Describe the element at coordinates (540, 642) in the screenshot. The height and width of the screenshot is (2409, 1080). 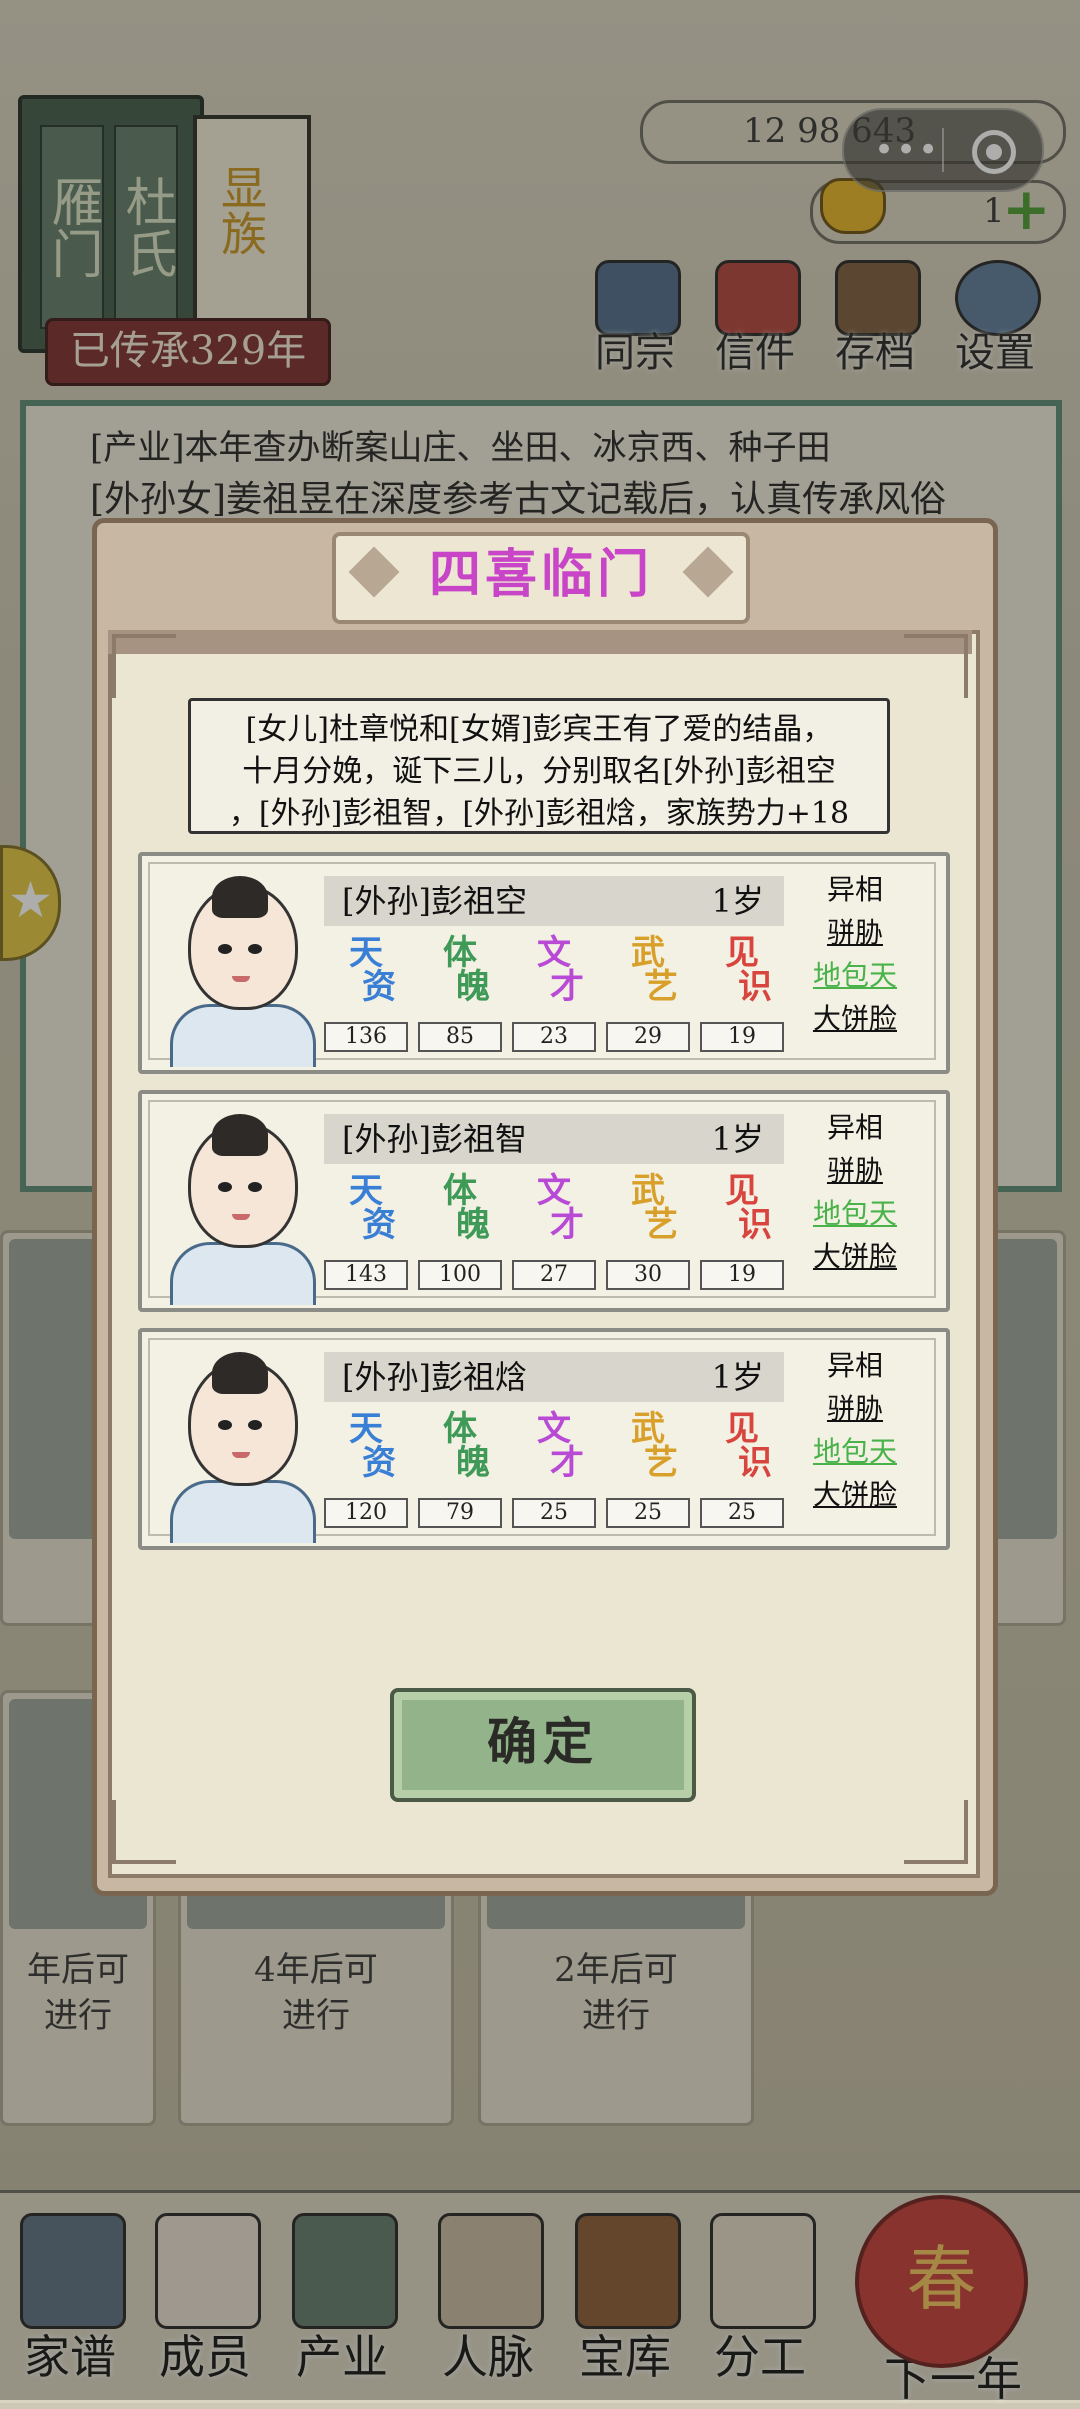
I see `dialog-band` at that location.